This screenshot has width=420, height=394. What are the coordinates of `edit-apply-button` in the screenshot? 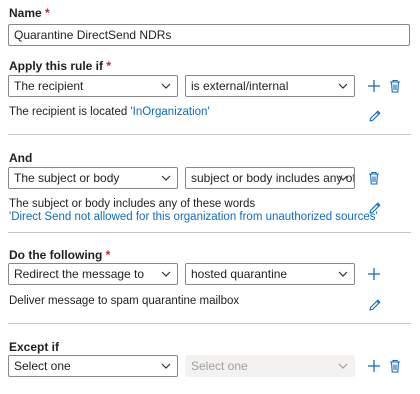 It's located at (375, 116).